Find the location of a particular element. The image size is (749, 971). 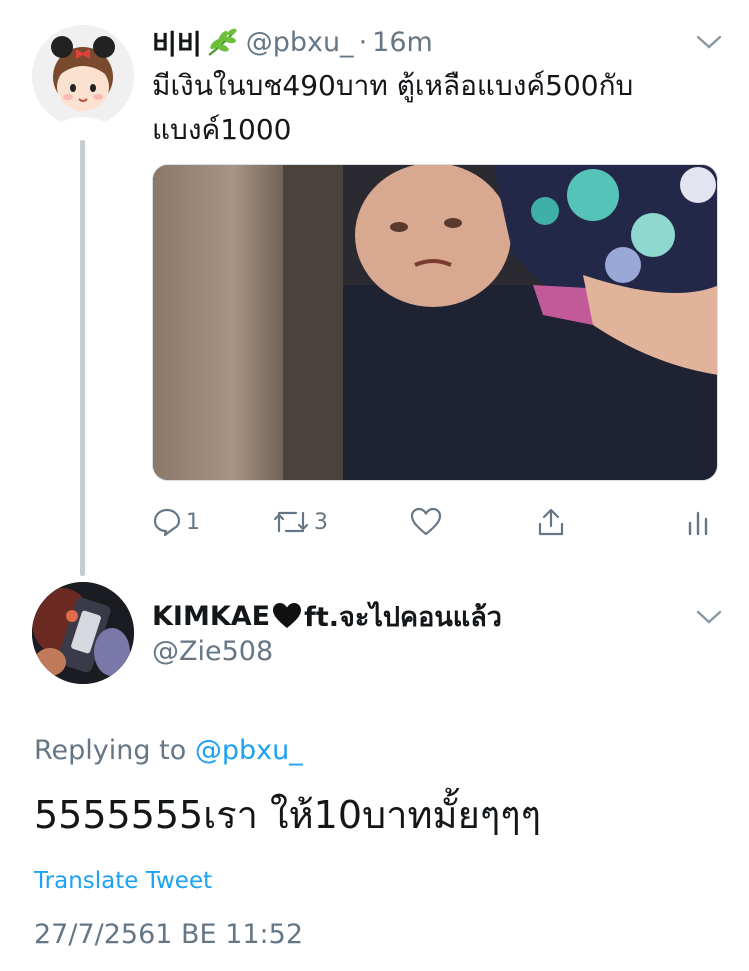

reply-button: 1 is located at coordinates (176, 522).